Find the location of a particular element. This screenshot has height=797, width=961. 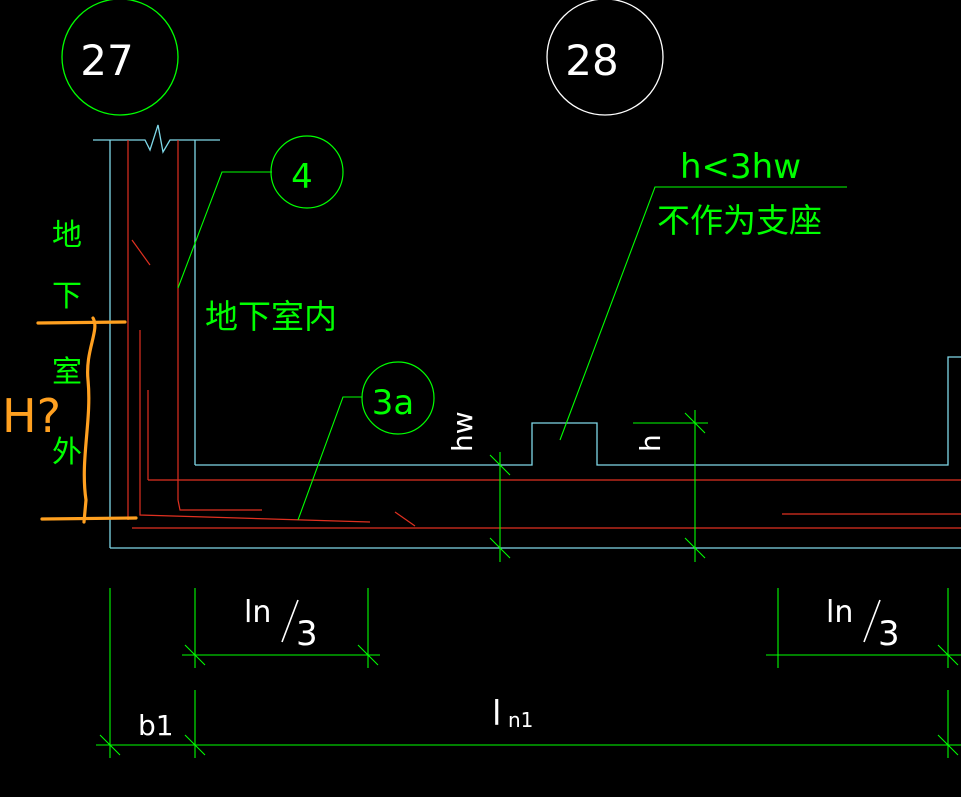

b1-label: b1 is located at coordinates (156, 725).